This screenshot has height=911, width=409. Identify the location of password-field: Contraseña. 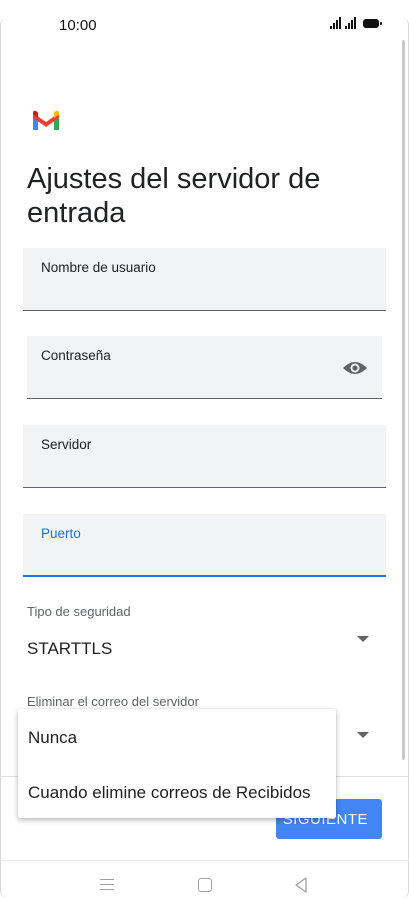
(204, 367).